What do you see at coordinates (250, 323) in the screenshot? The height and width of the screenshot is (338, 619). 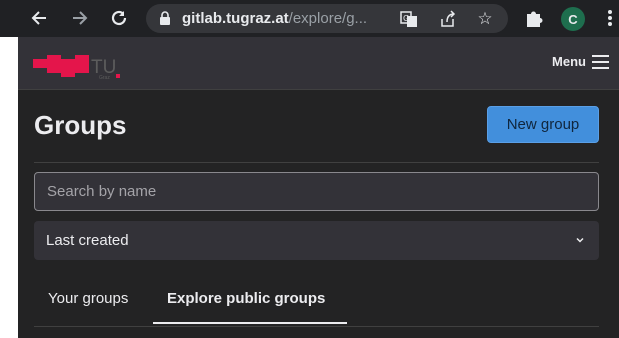 I see `active-tab-indicator` at bounding box center [250, 323].